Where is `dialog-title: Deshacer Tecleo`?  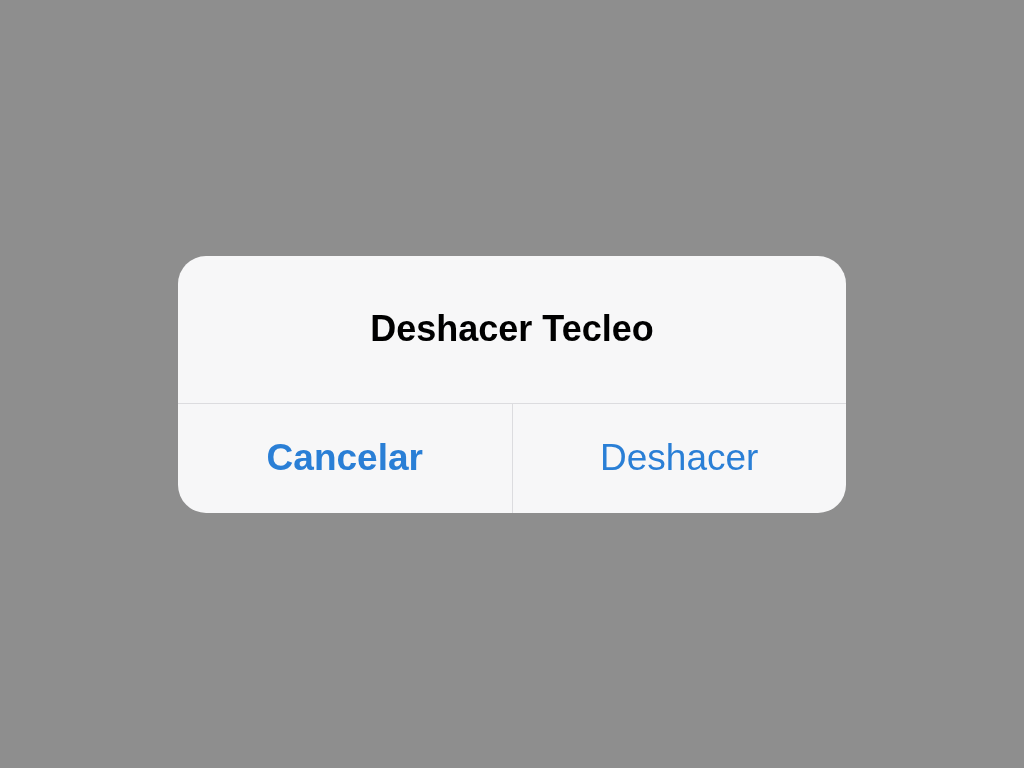
dialog-title: Deshacer Tecleo is located at coordinates (512, 329).